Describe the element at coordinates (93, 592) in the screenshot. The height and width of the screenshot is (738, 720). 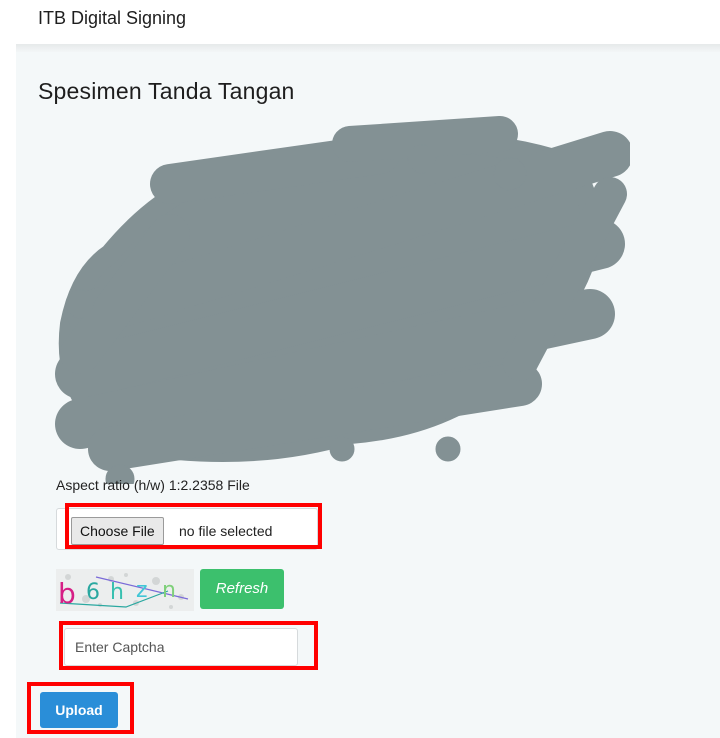
I see `captcha-char: 6` at that location.